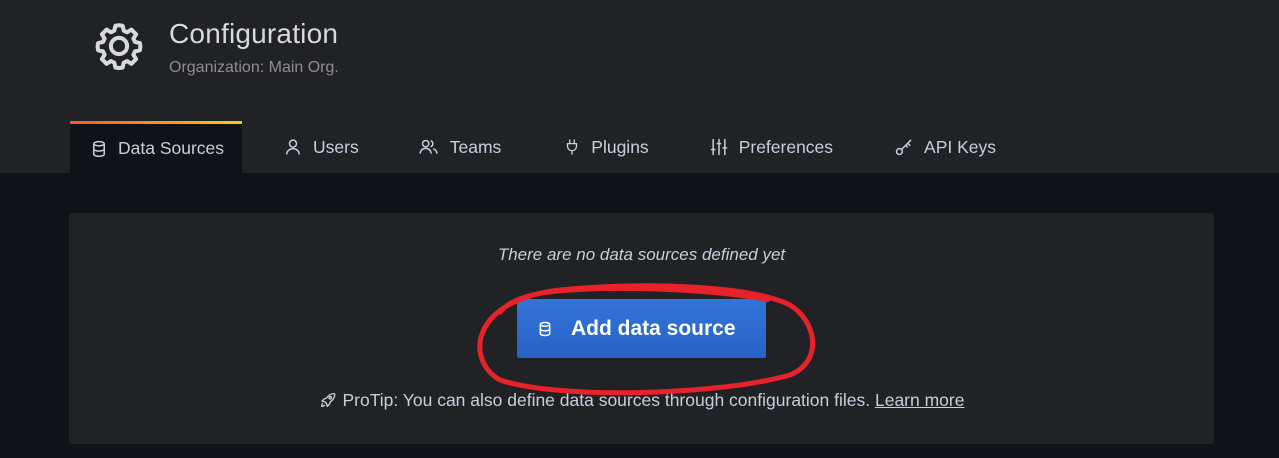  Describe the element at coordinates (254, 67) in the screenshot. I see `page-subtitle: Organization: Main Org.` at that location.